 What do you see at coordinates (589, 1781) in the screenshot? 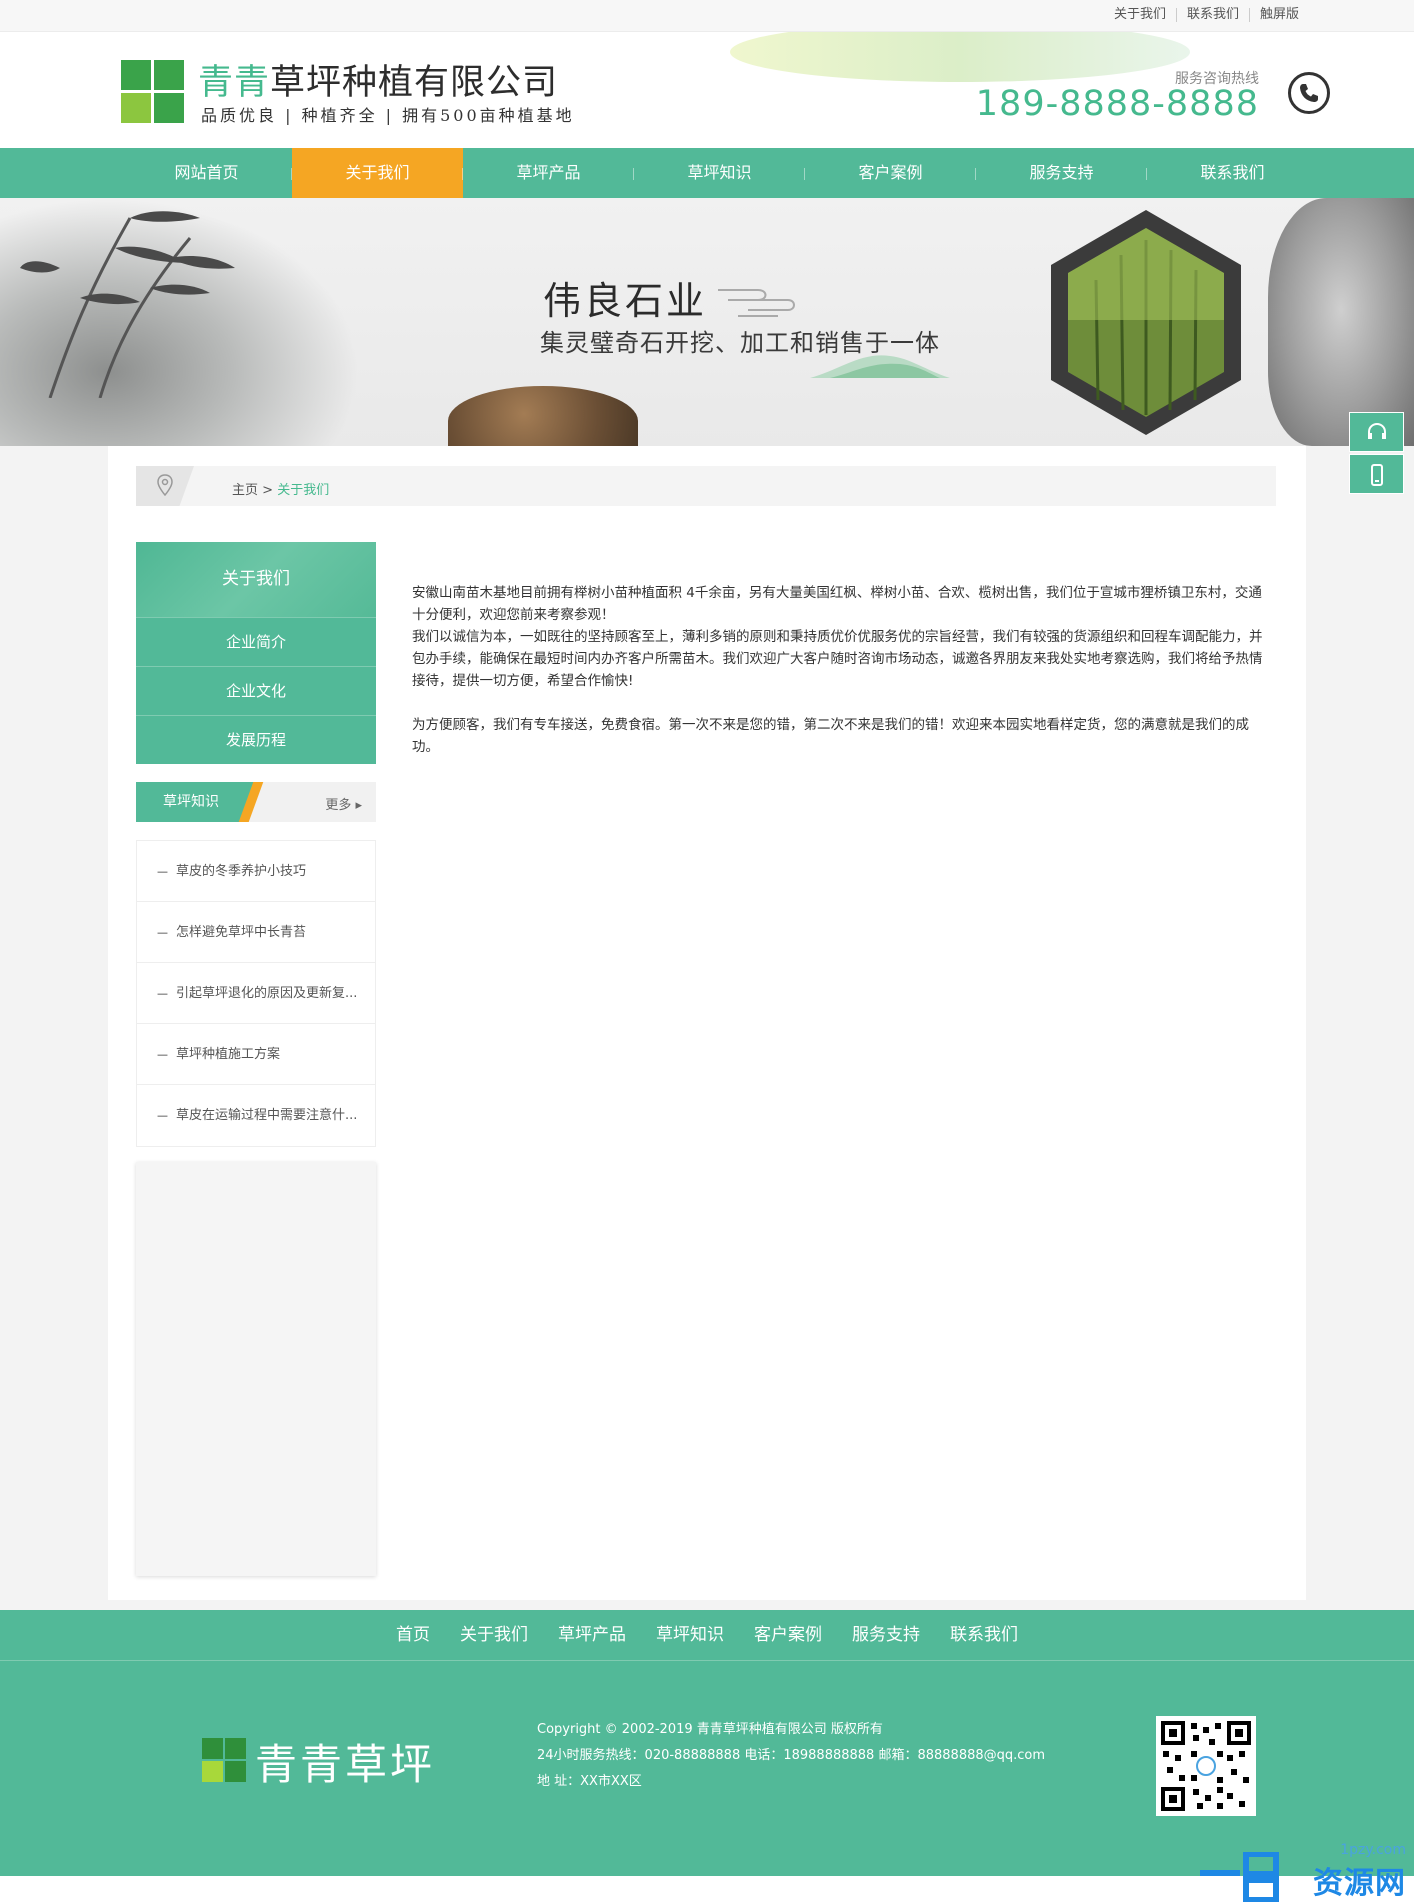
I see `footer-address: 地 址：XX市XX区` at bounding box center [589, 1781].